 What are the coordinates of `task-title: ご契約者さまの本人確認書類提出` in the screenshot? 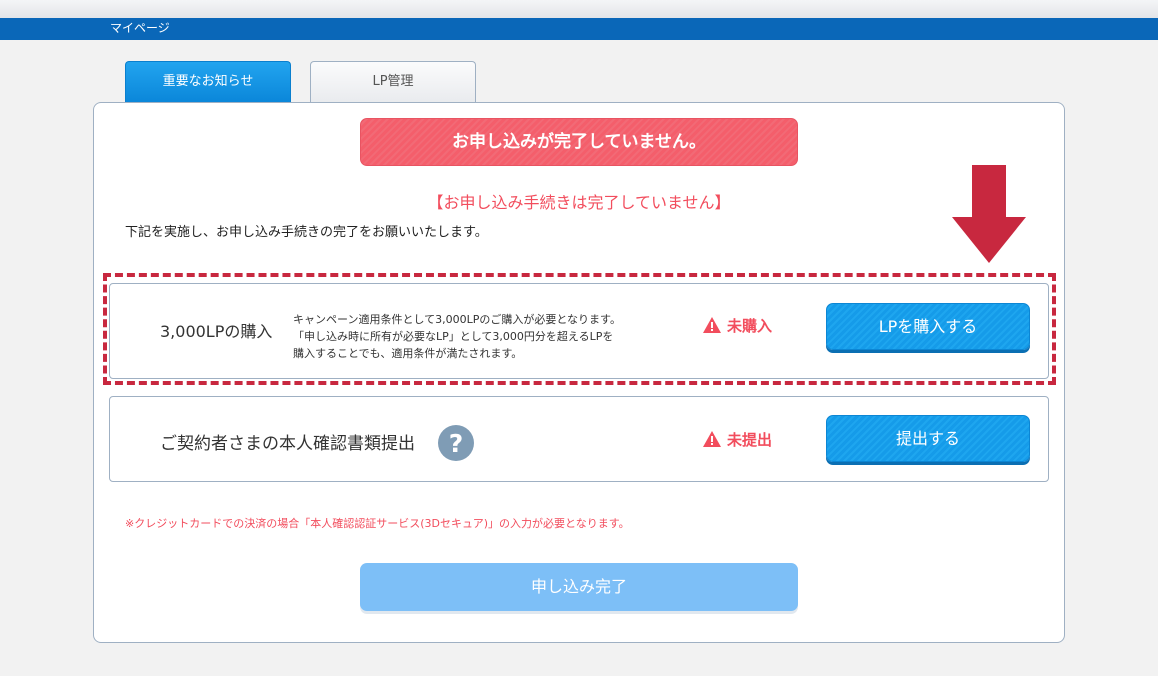 It's located at (287, 444).